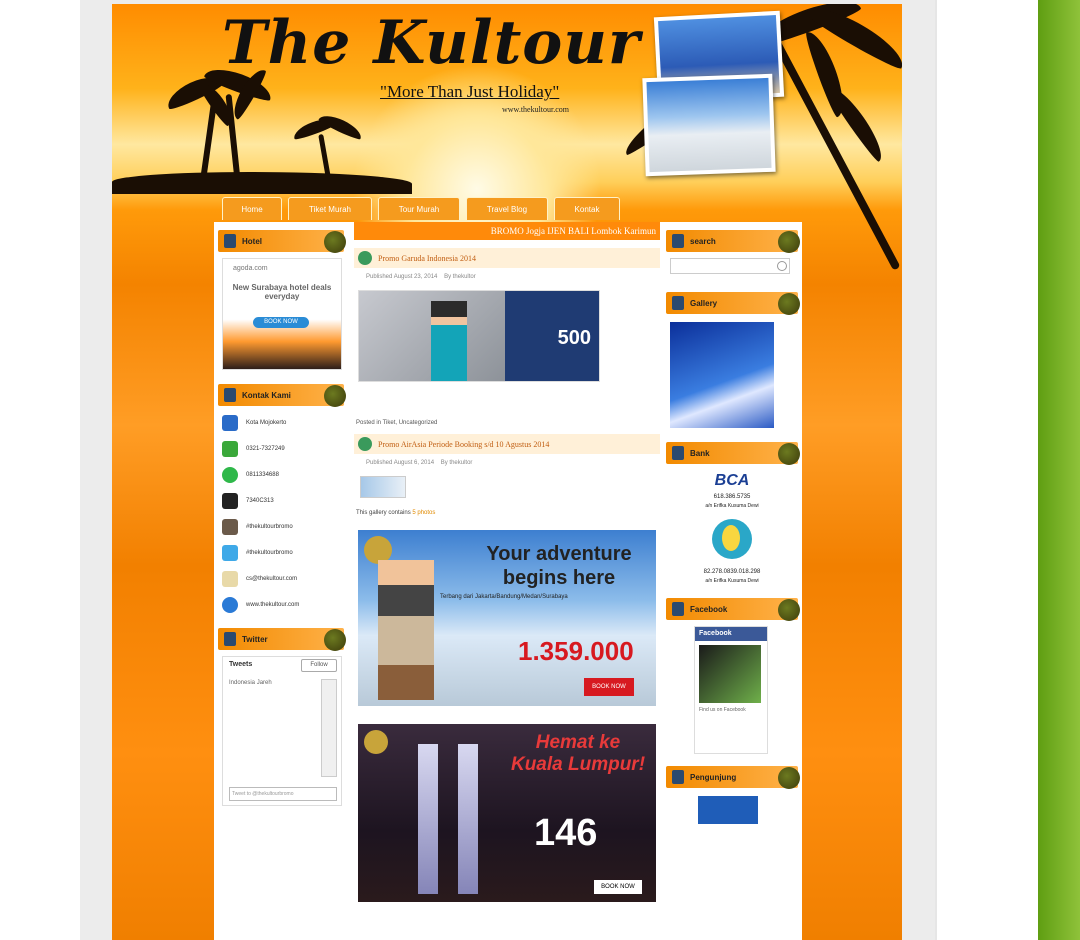  I want to click on nav-travel-blog: Travel Blog, so click(507, 208).